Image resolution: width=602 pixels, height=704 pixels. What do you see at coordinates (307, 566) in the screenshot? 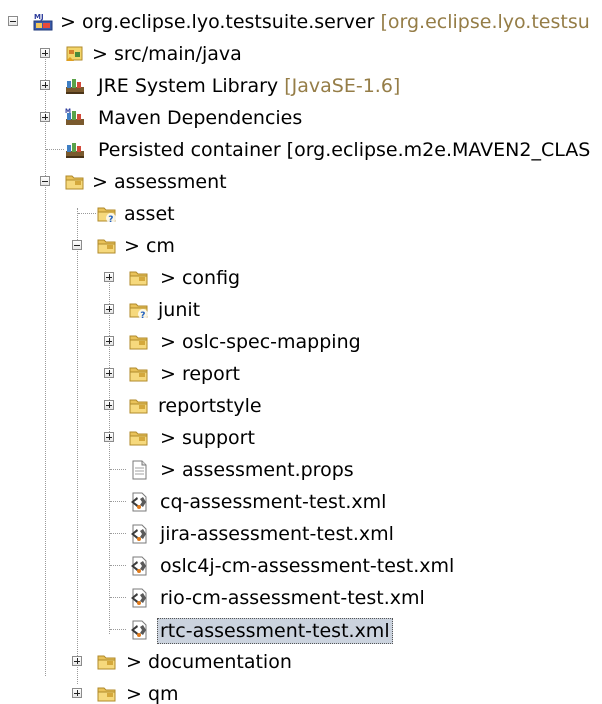
I see `tree-item-label: oslc4j-cm-assessment-test.xml` at bounding box center [307, 566].